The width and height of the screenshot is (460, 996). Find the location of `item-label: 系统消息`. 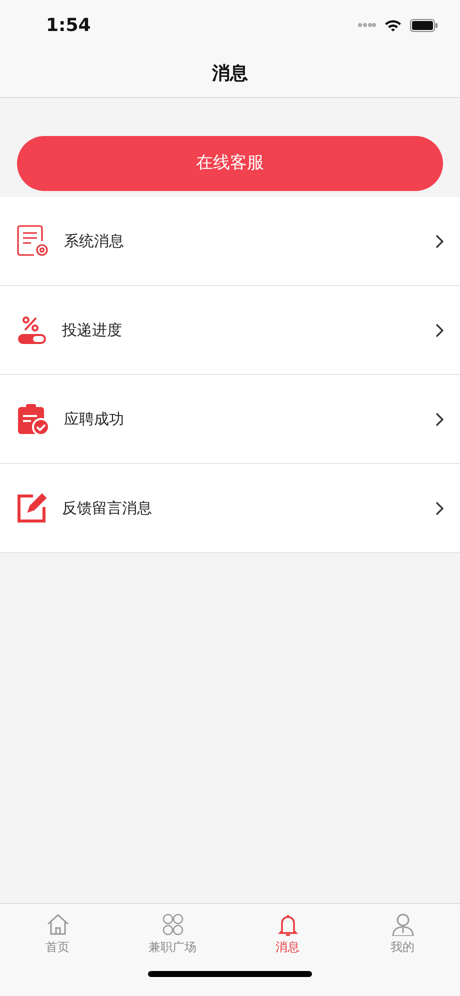

item-label: 系统消息 is located at coordinates (94, 241).